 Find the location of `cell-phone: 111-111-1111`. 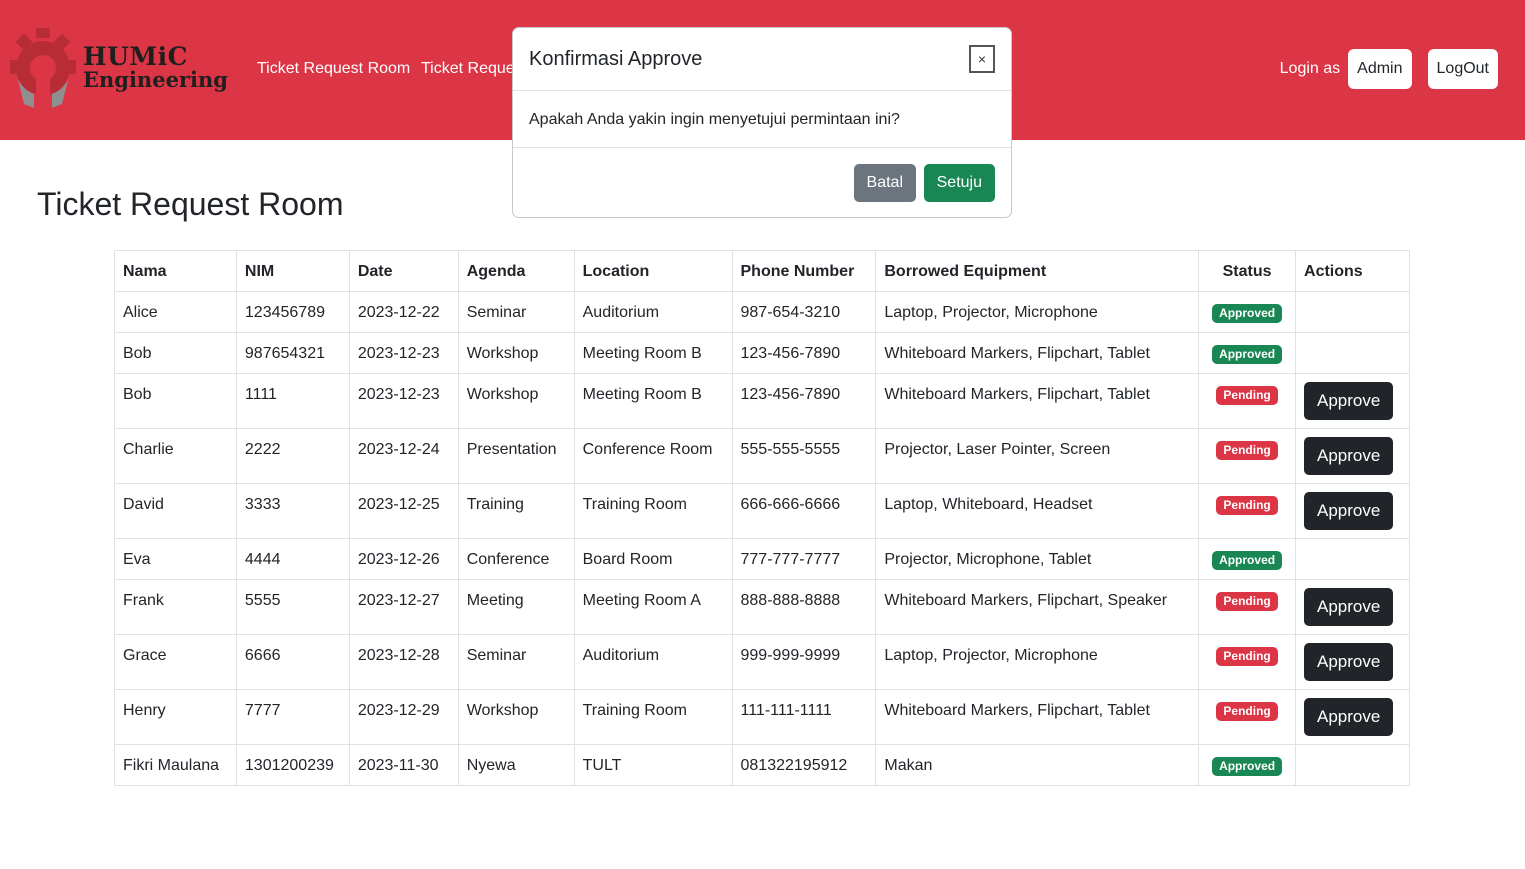

cell-phone: 111-111-1111 is located at coordinates (804, 717).